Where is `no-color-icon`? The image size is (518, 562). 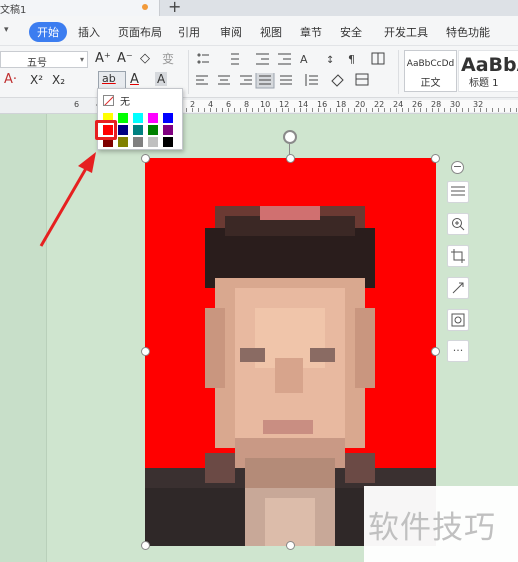 no-color-icon is located at coordinates (108, 100).